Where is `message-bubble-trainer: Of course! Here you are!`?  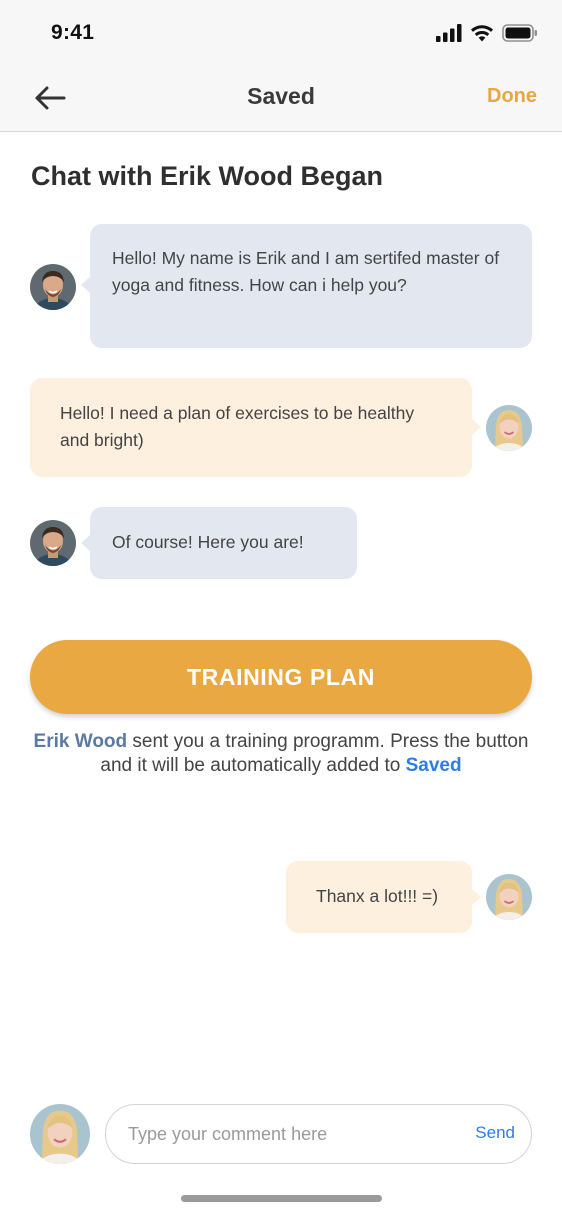
message-bubble-trainer: Of course! Here you are! is located at coordinates (219, 543).